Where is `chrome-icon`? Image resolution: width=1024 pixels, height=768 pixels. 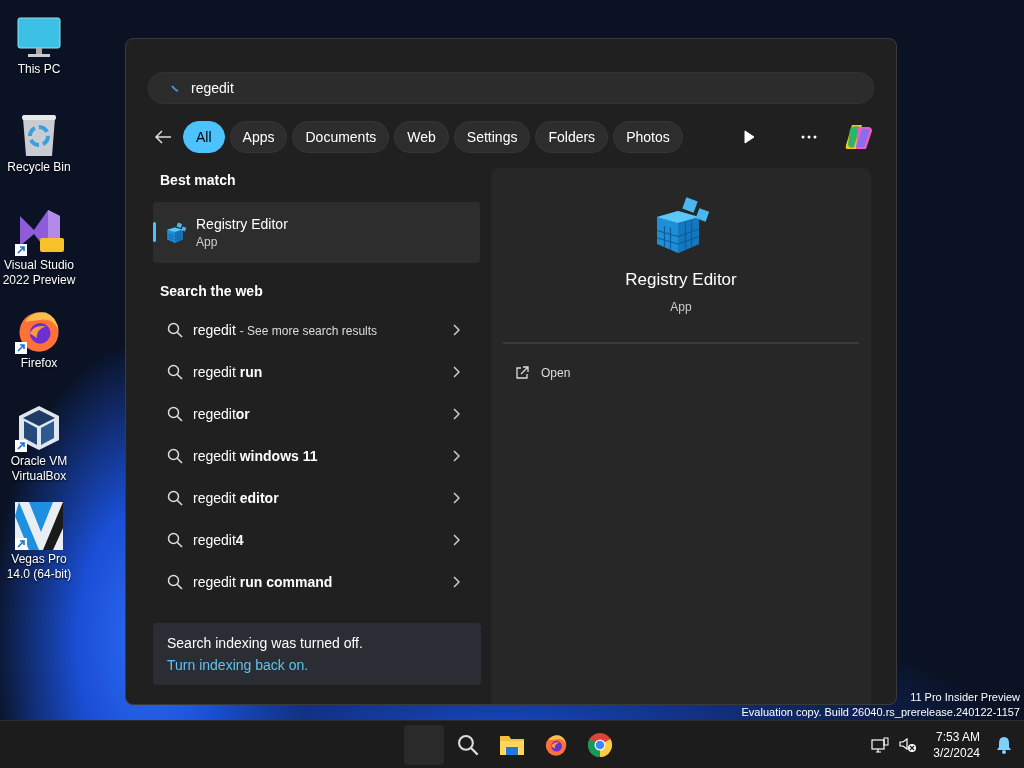 chrome-icon is located at coordinates (600, 744).